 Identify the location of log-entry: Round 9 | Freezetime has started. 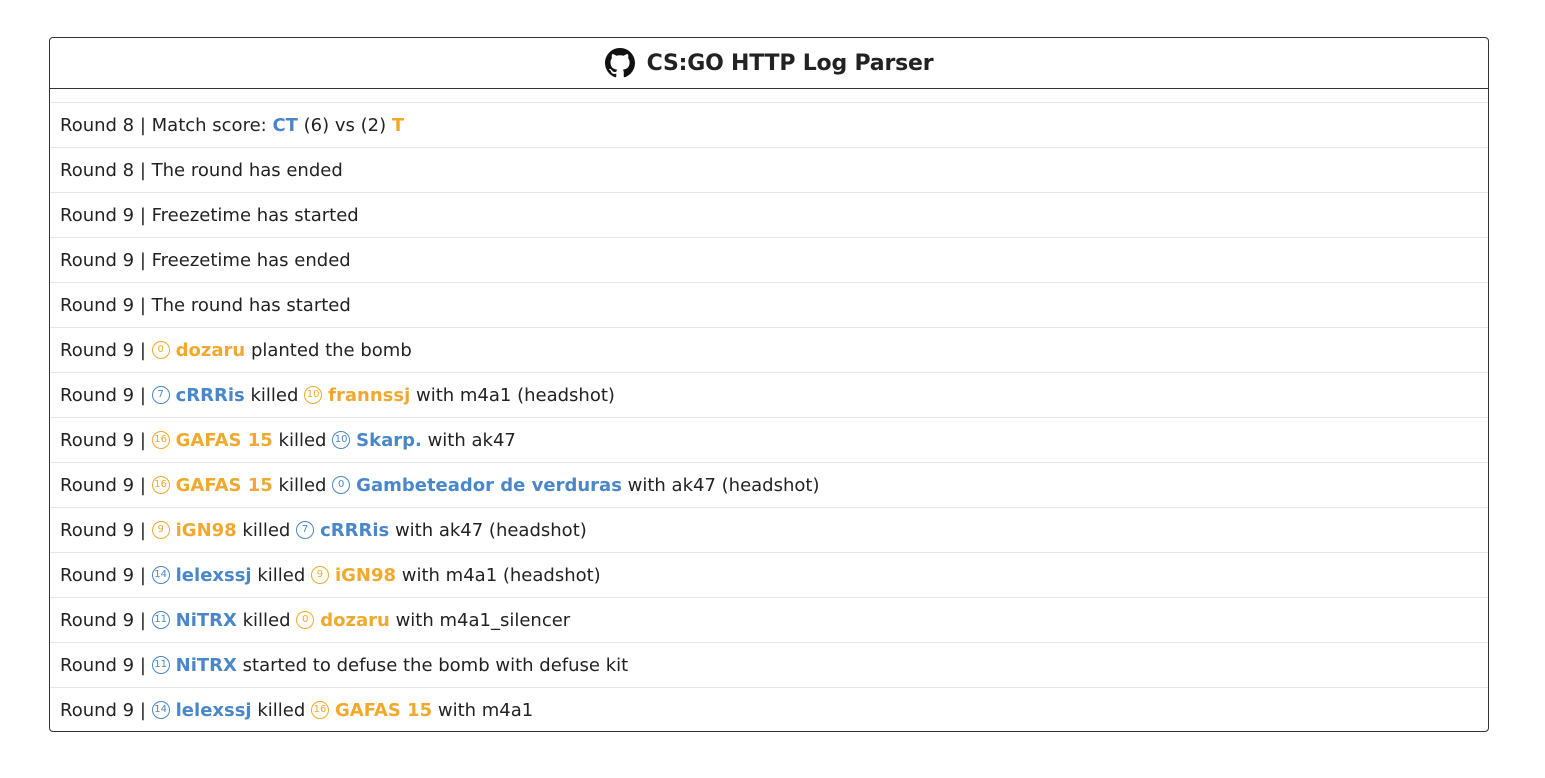
(769, 214).